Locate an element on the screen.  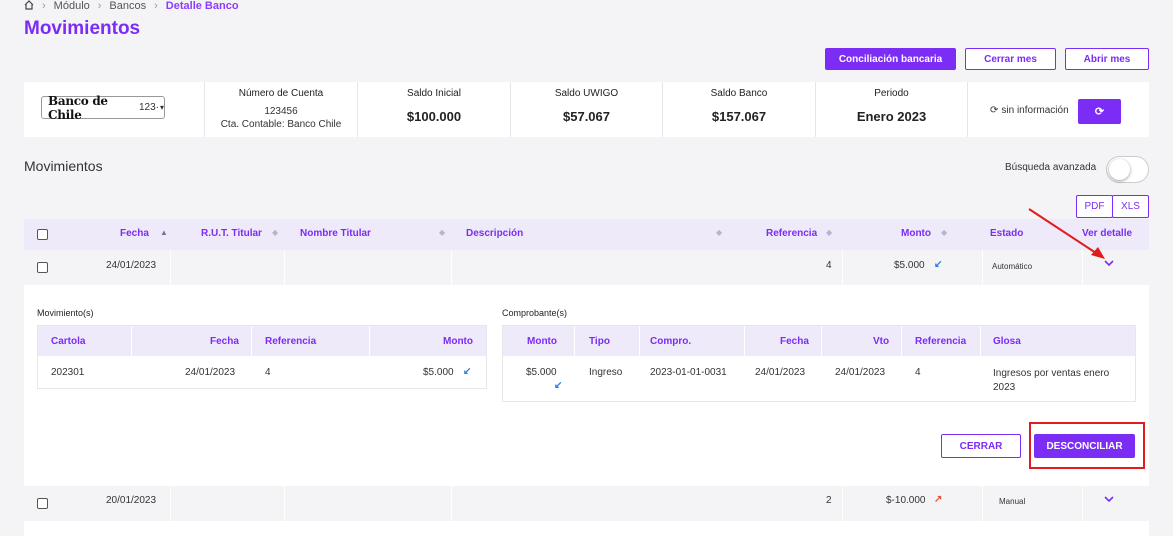
advanced-search-label: Búsqueda avanzada is located at coordinates (1051, 167).